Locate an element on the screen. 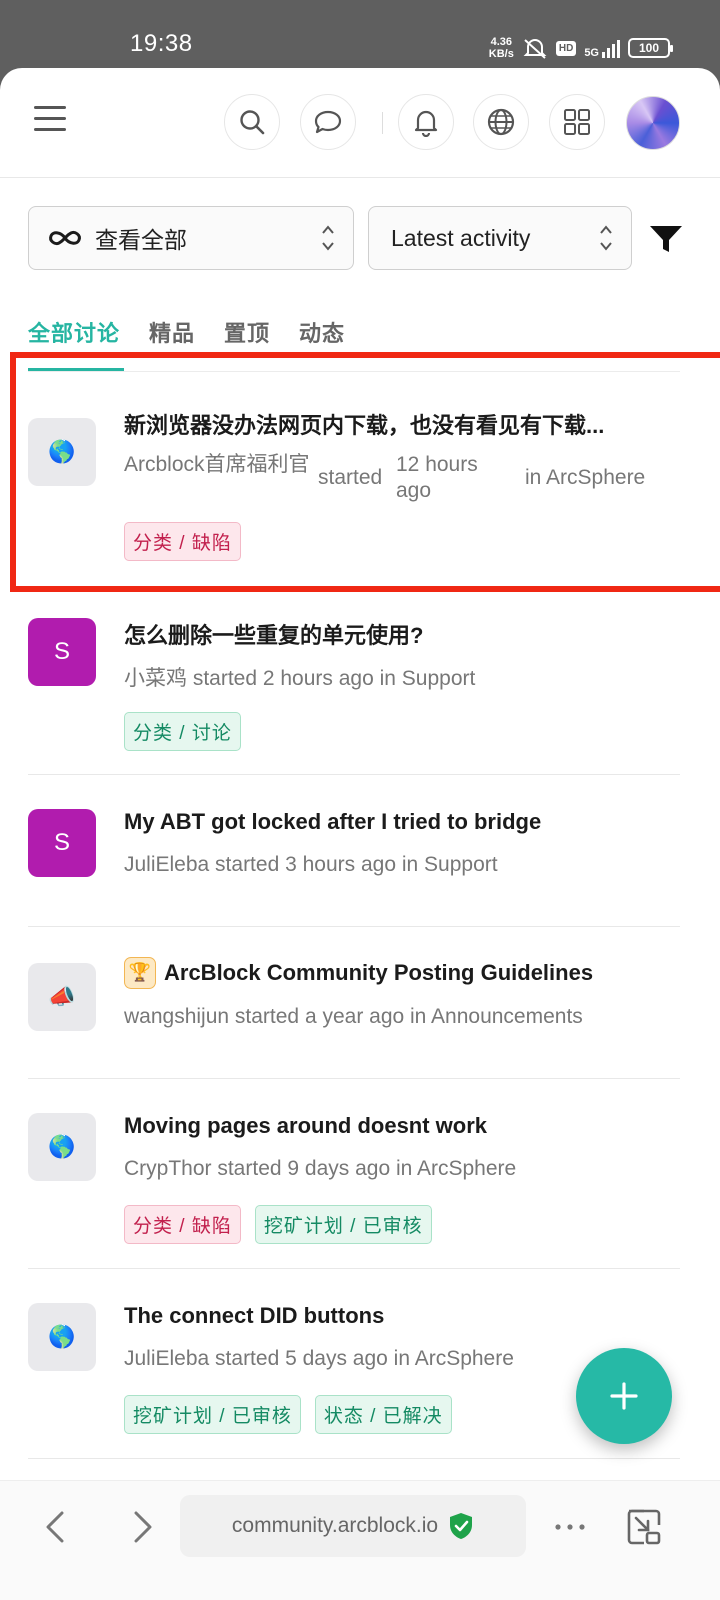 The height and width of the screenshot is (1600, 720). more-icon is located at coordinates (570, 1527).